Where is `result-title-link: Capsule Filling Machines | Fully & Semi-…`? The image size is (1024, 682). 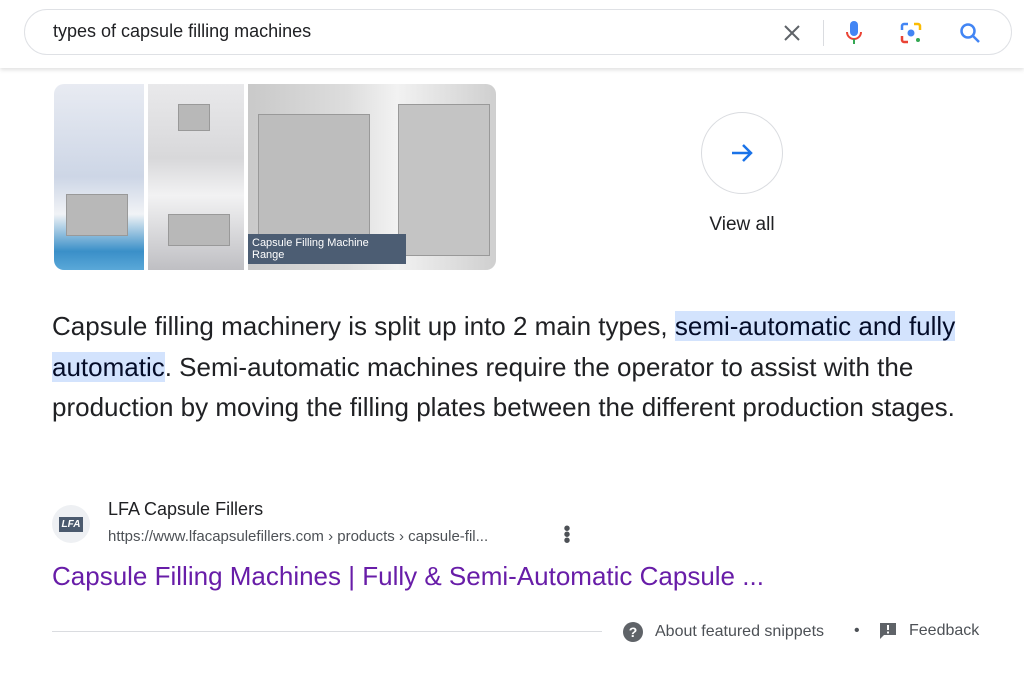 result-title-link: Capsule Filling Machines | Fully & Semi-… is located at coordinates (408, 576).